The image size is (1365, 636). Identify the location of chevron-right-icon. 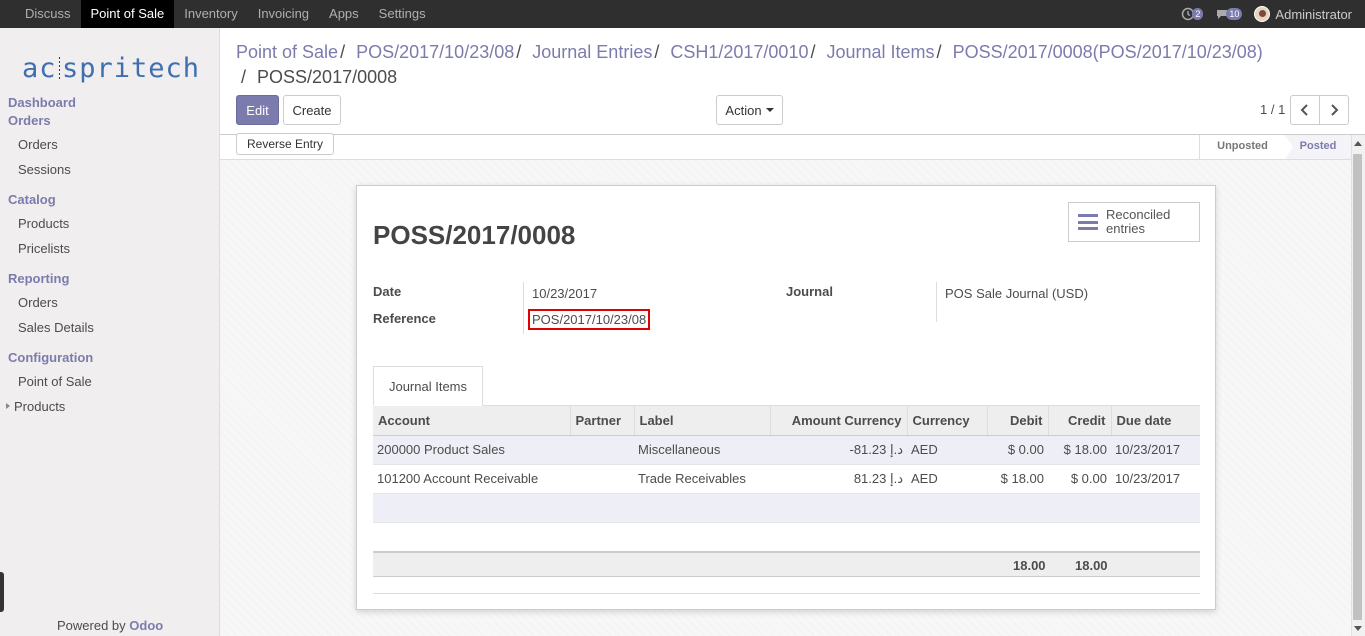
(1335, 110).